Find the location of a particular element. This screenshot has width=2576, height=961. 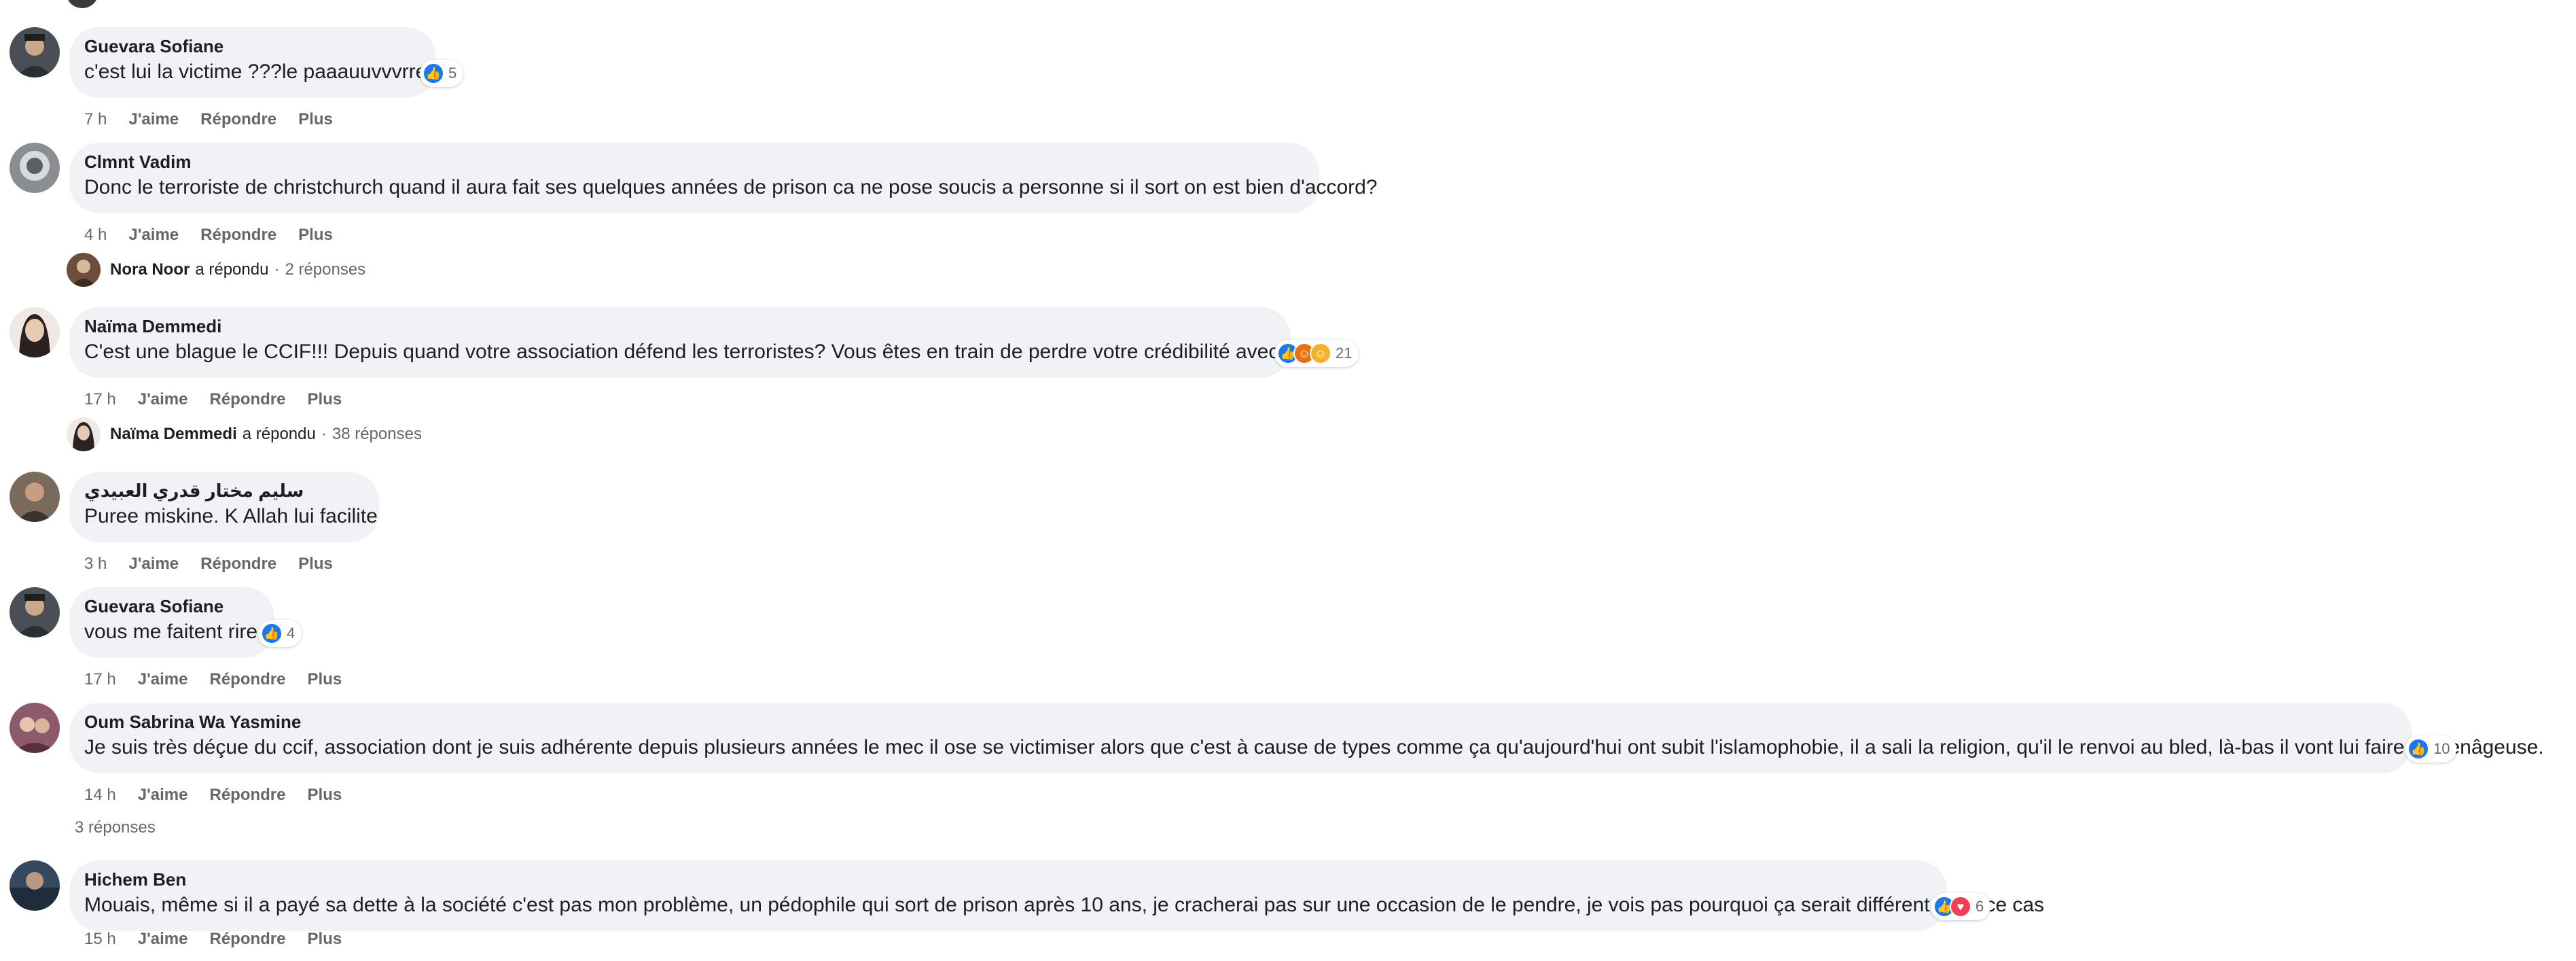

reaction-count: 4 is located at coordinates (291, 633).